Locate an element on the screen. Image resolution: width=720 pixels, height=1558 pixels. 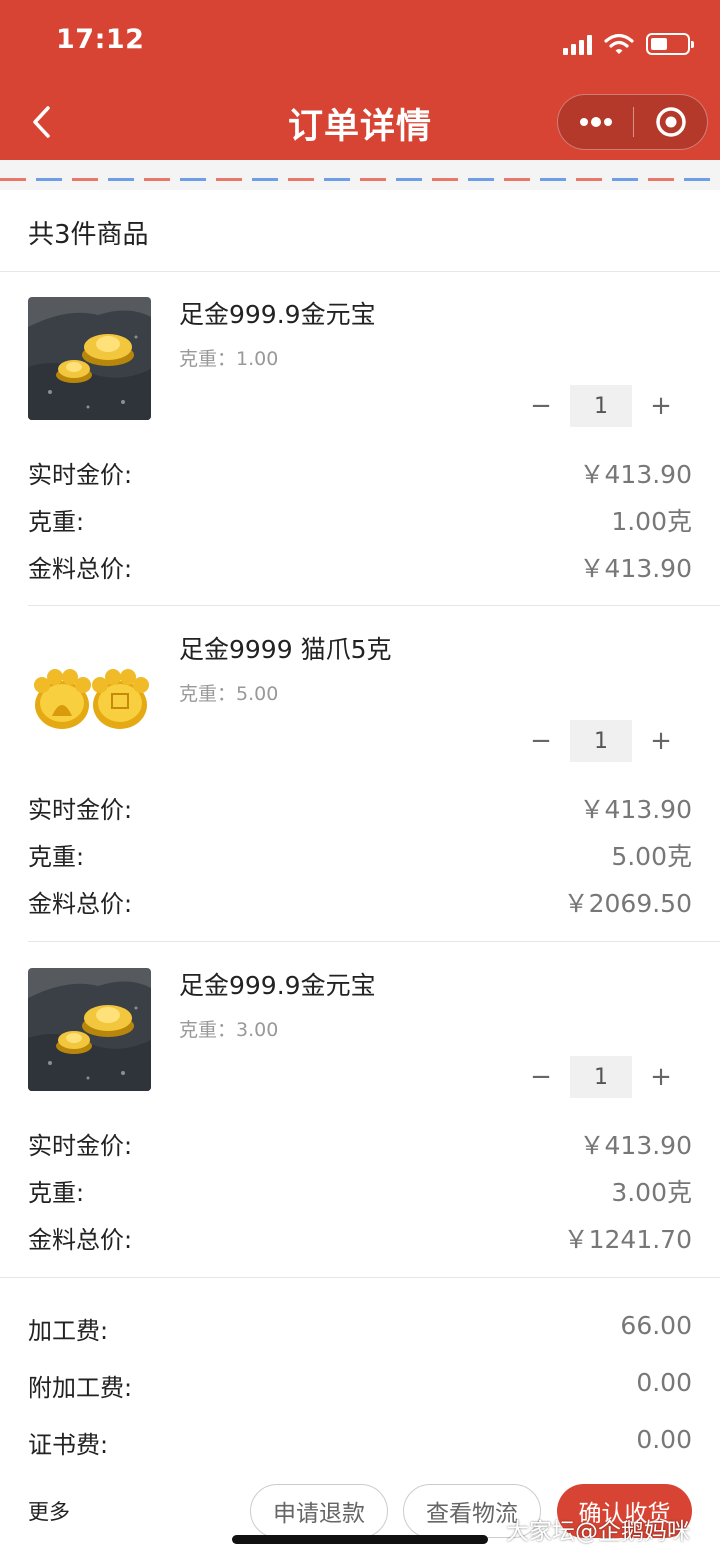
gold-total-value: ￥1241.70 is located at coordinates (627, 1239).